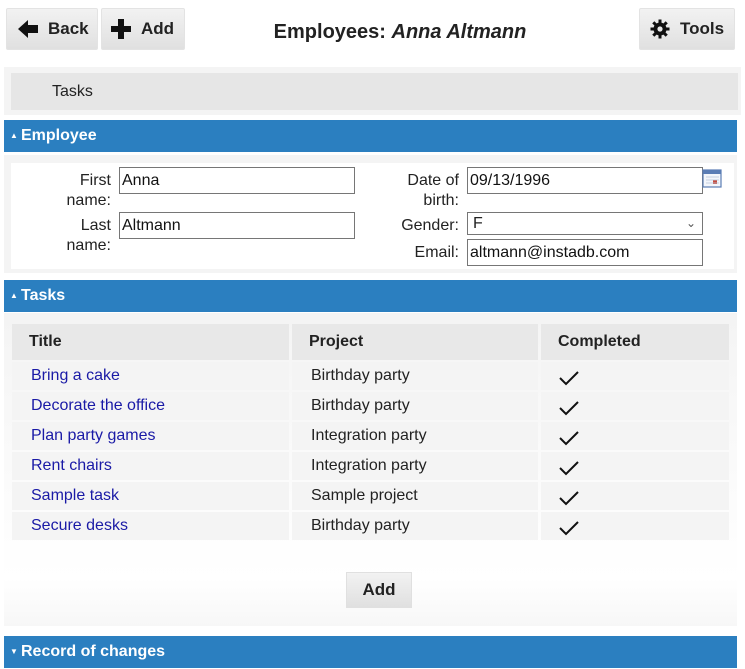 The height and width of the screenshot is (669, 745). I want to click on last-name-field, so click(237, 225).